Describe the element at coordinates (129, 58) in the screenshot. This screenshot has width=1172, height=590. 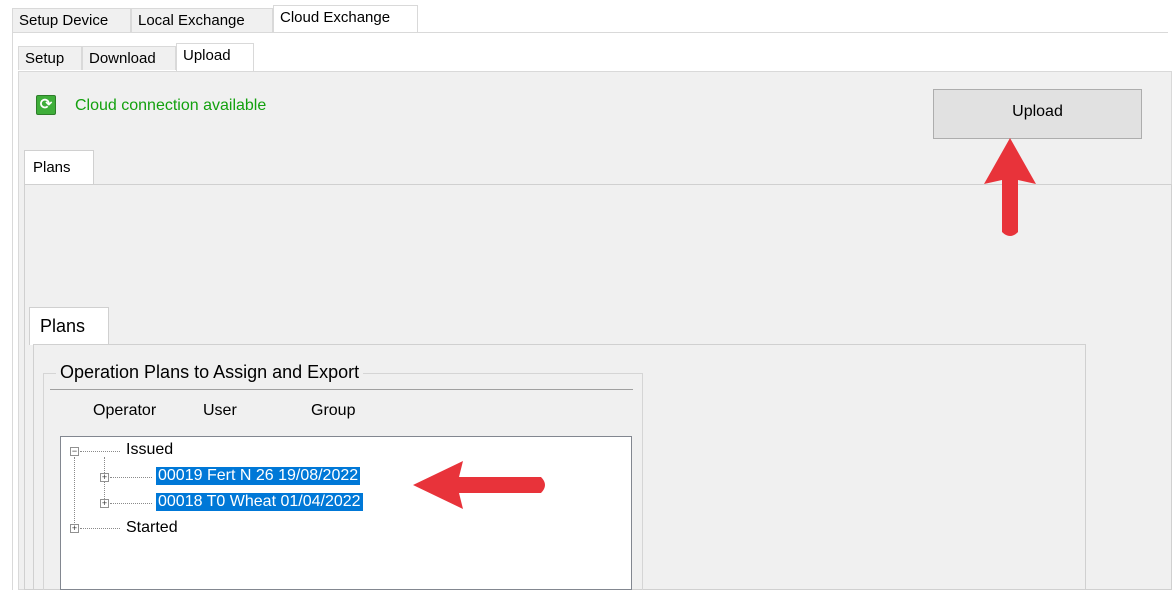
I see `tab-download: Download` at that location.